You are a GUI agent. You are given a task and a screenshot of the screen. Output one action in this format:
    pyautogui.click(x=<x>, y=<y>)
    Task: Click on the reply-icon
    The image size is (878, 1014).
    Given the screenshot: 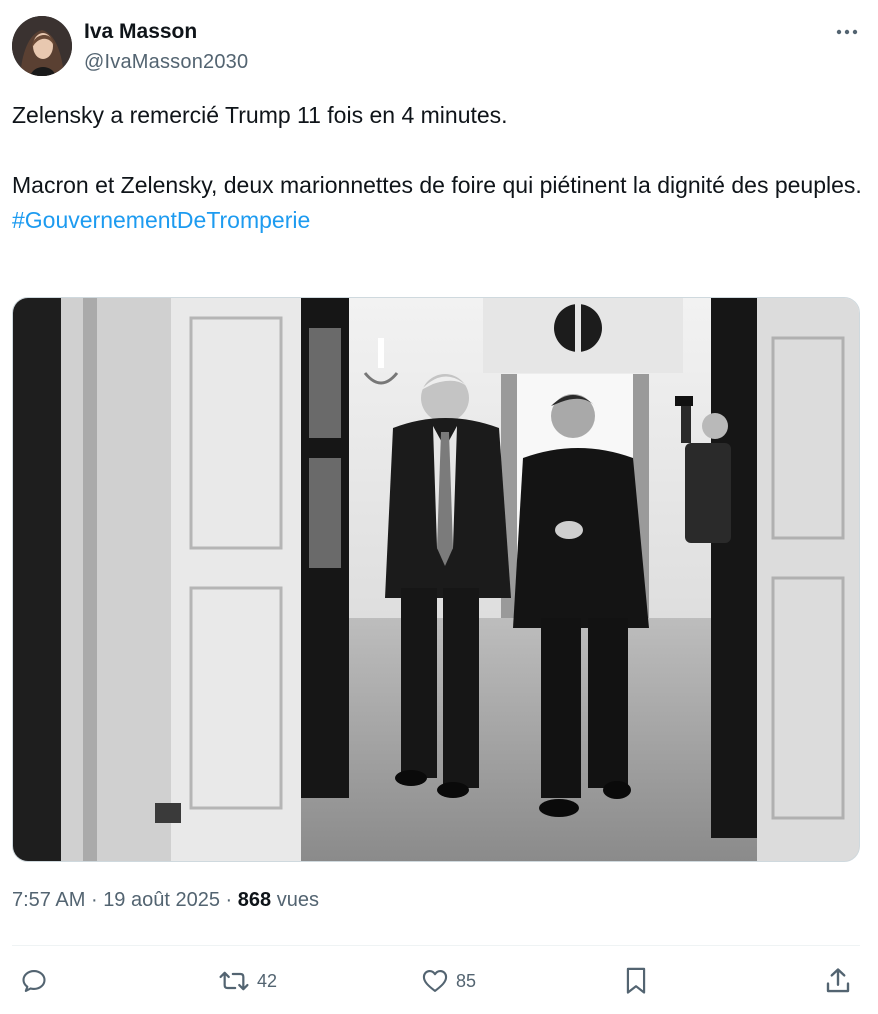 What is the action you would take?
    pyautogui.click(x=34, y=981)
    